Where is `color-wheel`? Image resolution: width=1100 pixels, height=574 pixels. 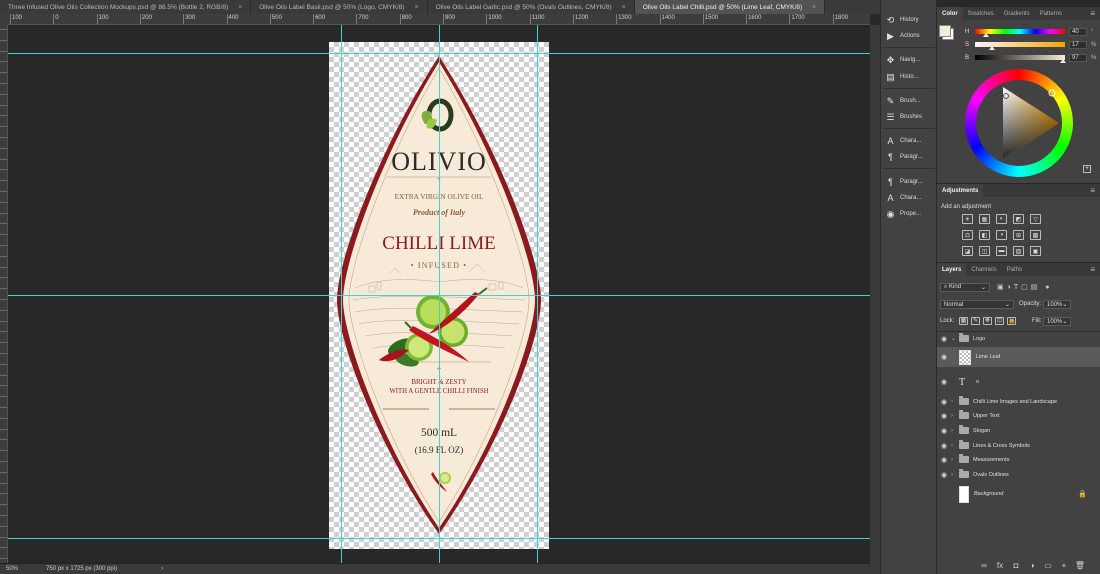
color-wheel is located at coordinates (1019, 123).